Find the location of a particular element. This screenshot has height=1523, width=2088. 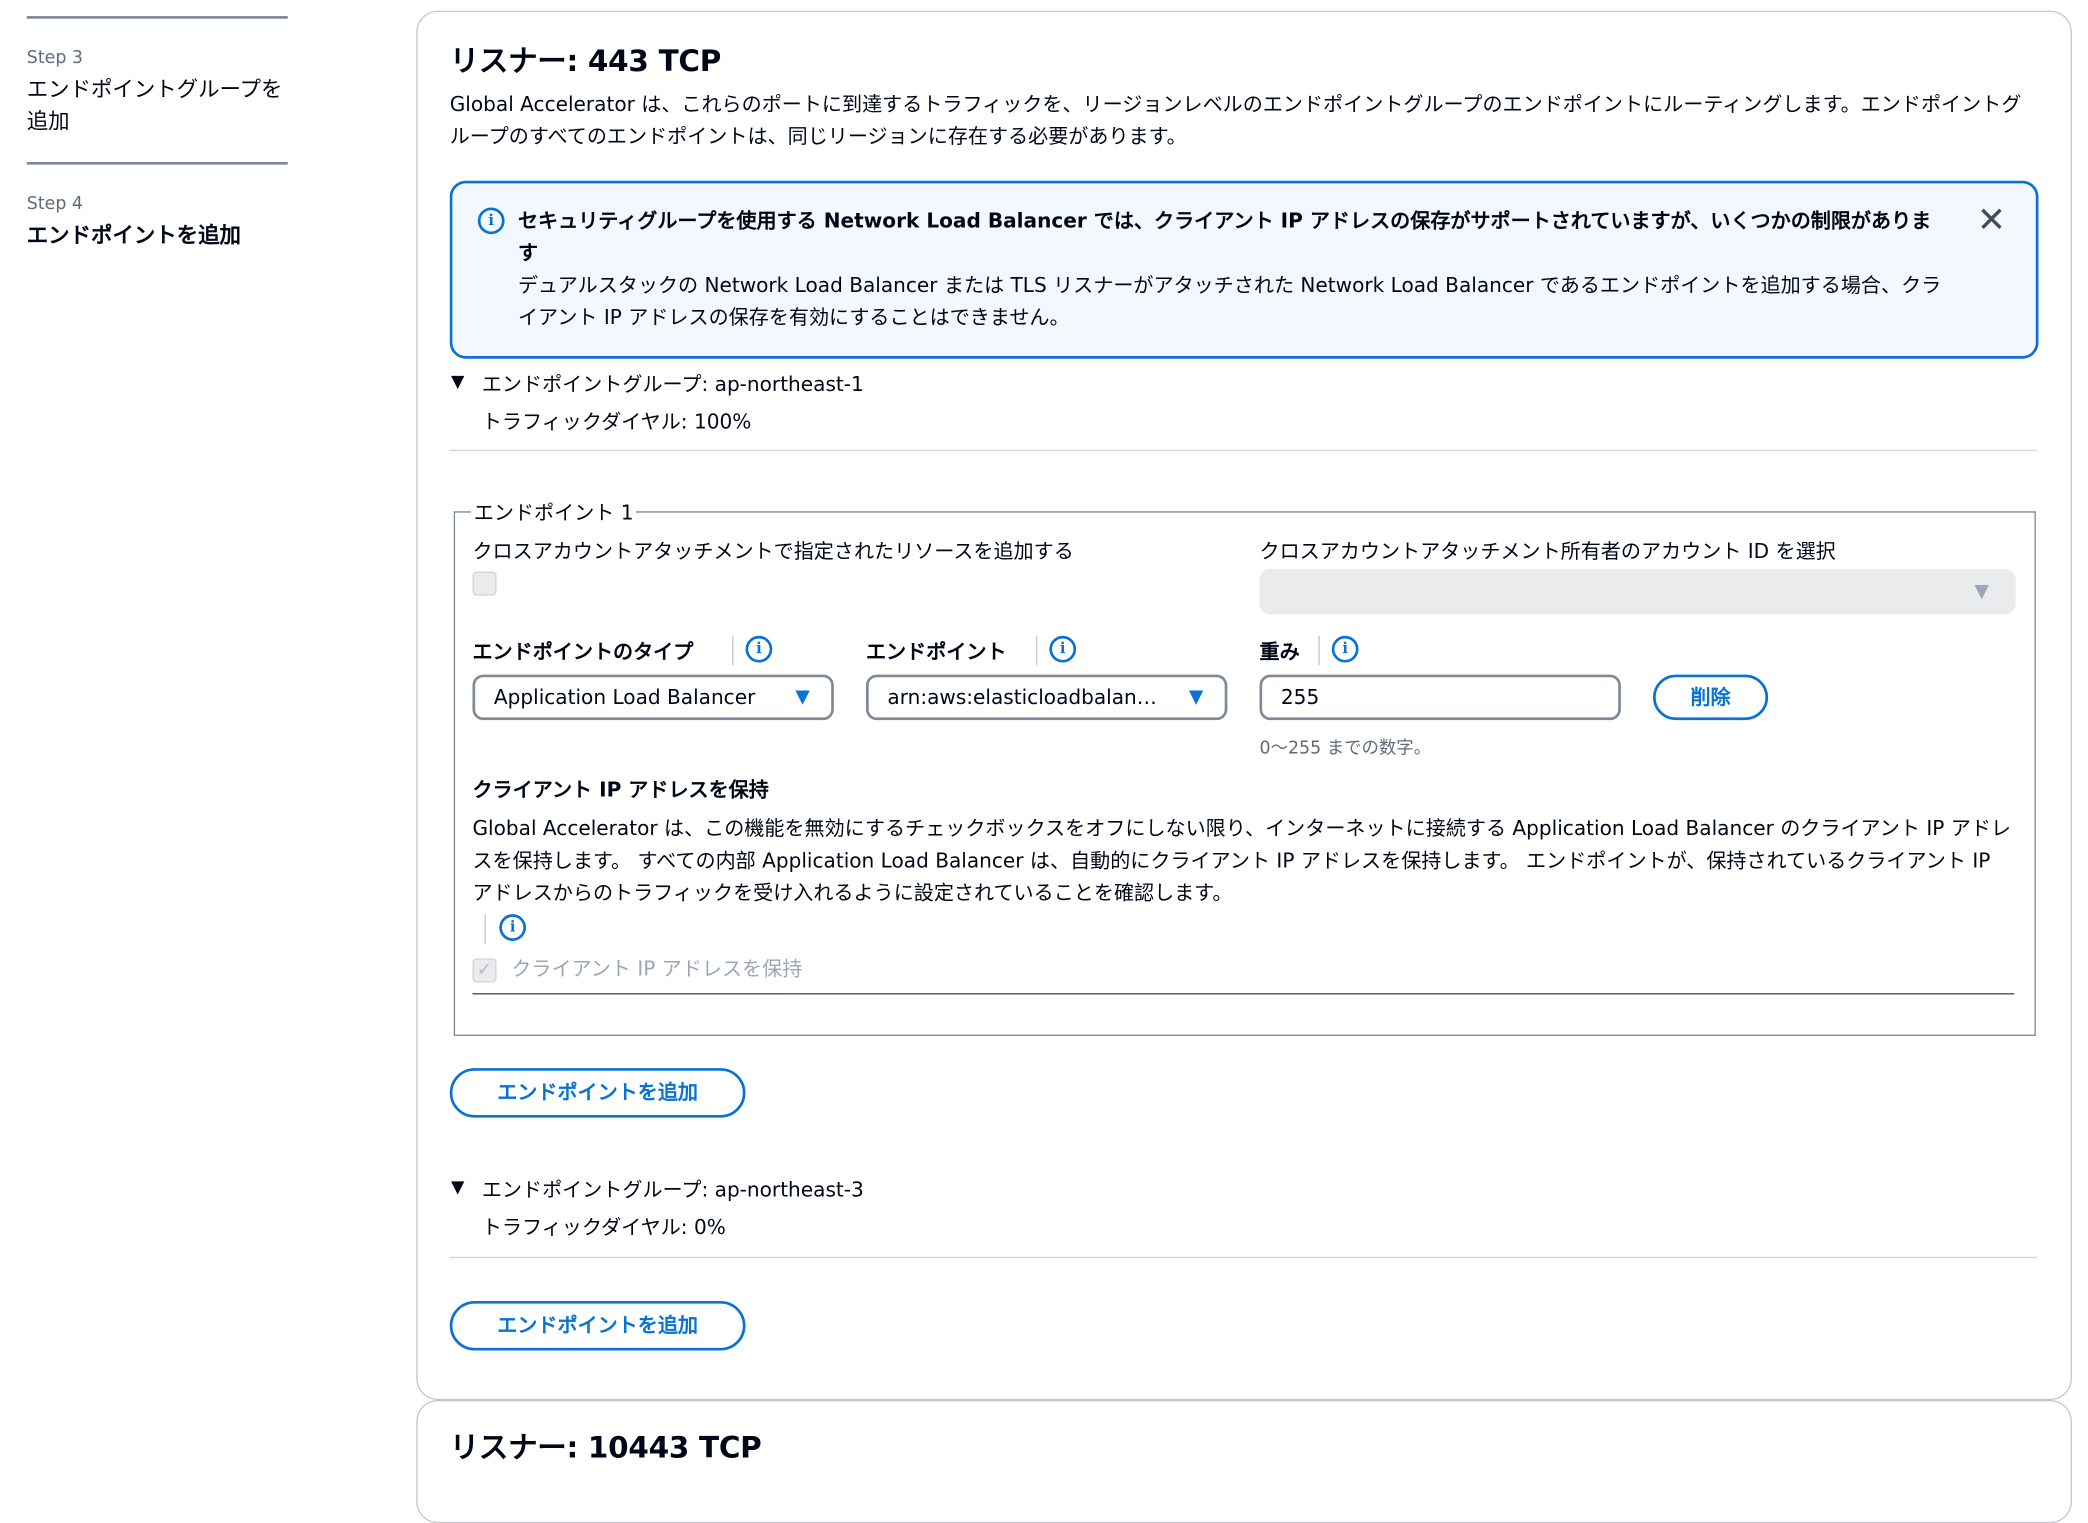

preserve-ip-checkbox-label: クライアント IP アドレスを保持 is located at coordinates (657, 969).